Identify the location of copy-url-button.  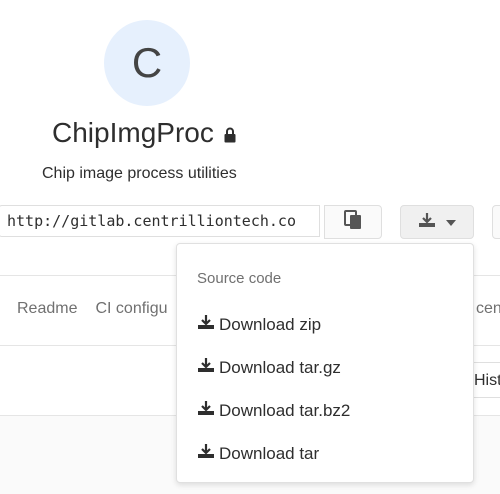
(353, 222).